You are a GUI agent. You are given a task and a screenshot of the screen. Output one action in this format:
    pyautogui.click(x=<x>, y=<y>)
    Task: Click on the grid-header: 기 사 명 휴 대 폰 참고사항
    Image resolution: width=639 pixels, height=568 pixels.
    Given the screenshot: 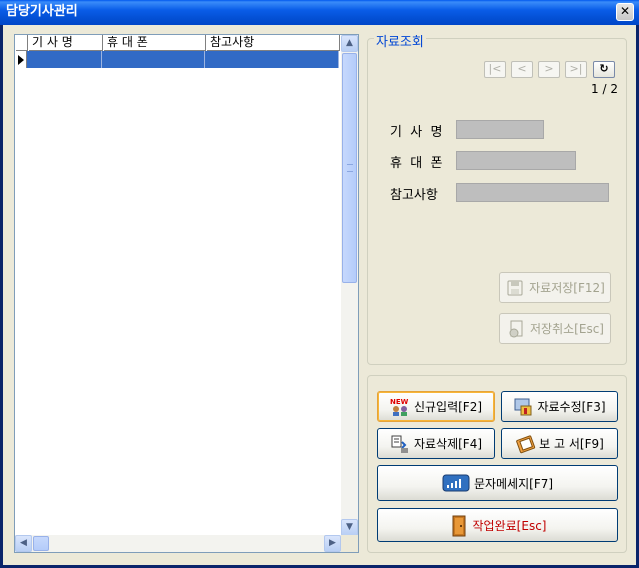 What is the action you would take?
    pyautogui.click(x=177, y=43)
    